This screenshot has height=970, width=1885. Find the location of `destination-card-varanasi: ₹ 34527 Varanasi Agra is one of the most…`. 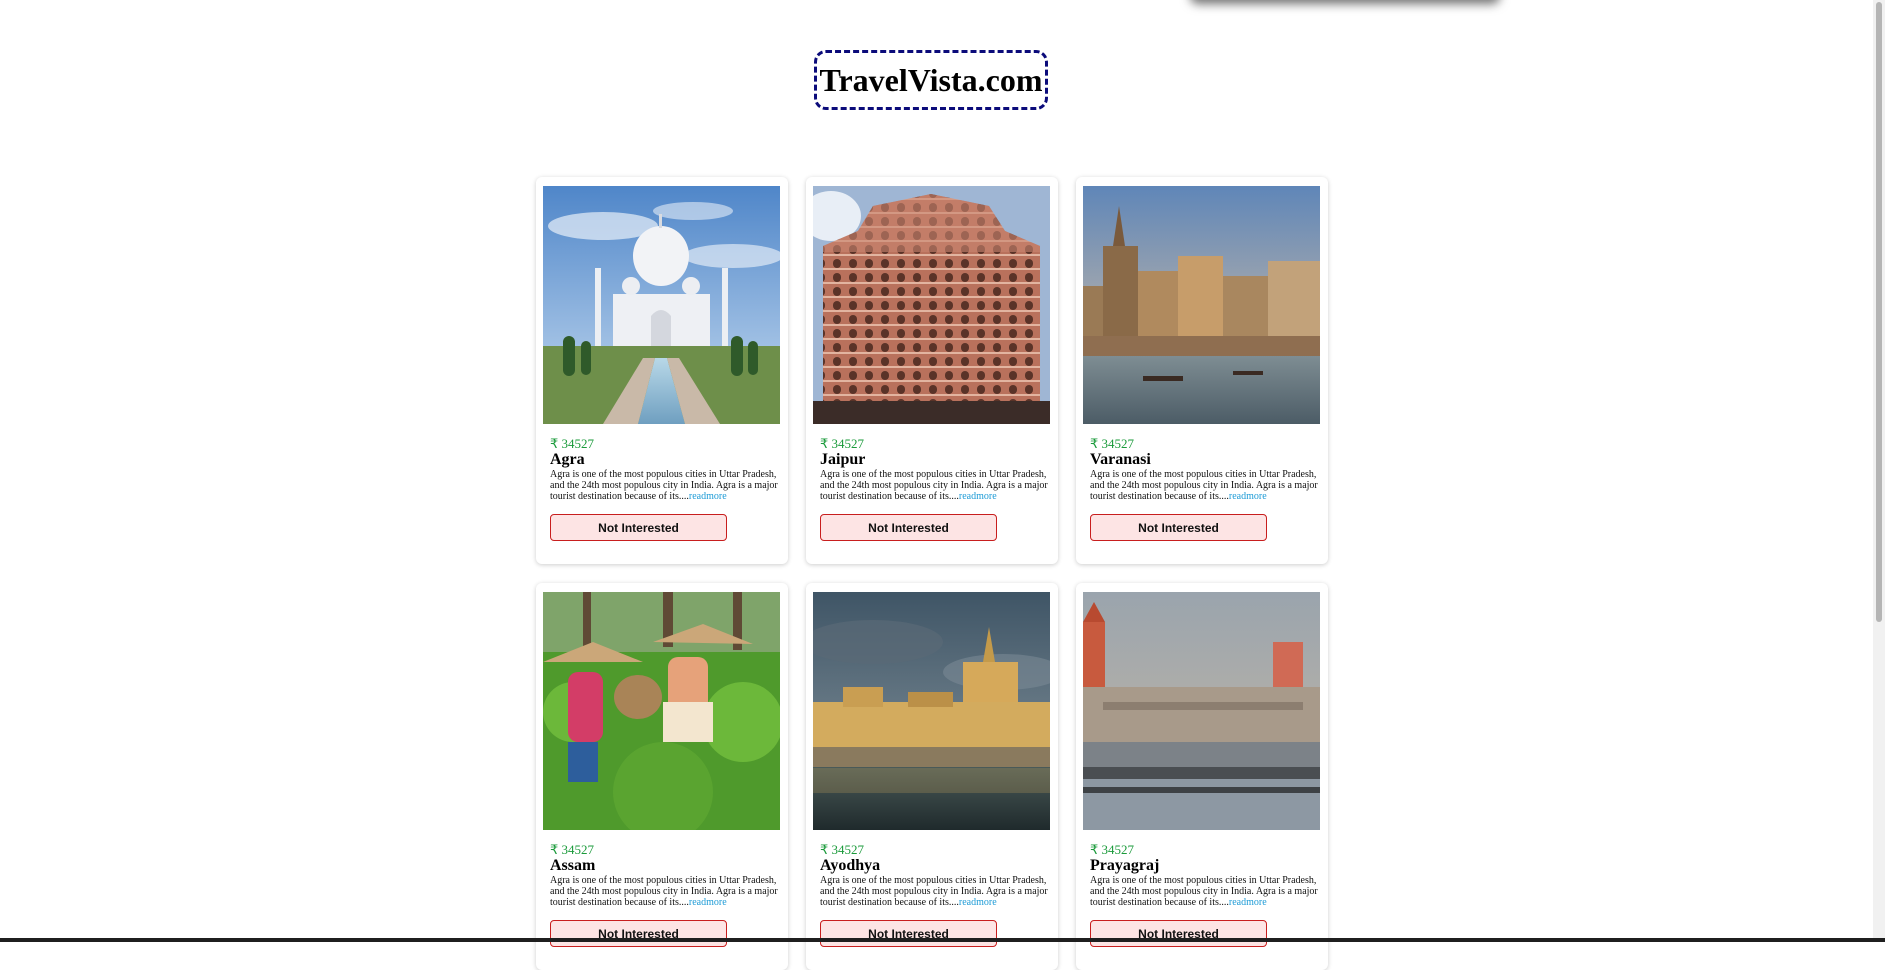

destination-card-varanasi: ₹ 34527 Varanasi Agra is one of the most… is located at coordinates (1202, 370).